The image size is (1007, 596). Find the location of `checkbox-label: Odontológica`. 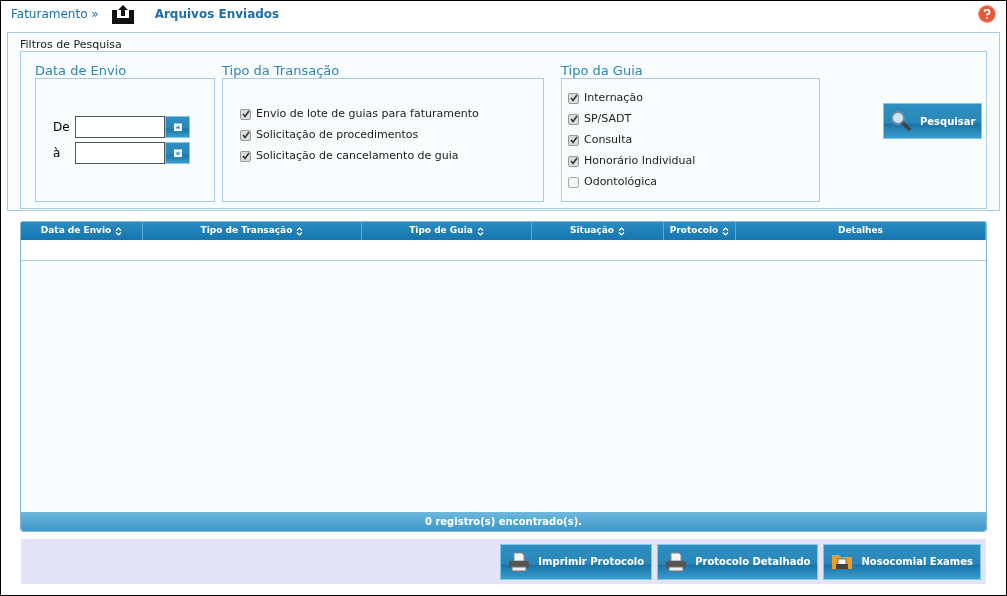

checkbox-label: Odontológica is located at coordinates (620, 181).